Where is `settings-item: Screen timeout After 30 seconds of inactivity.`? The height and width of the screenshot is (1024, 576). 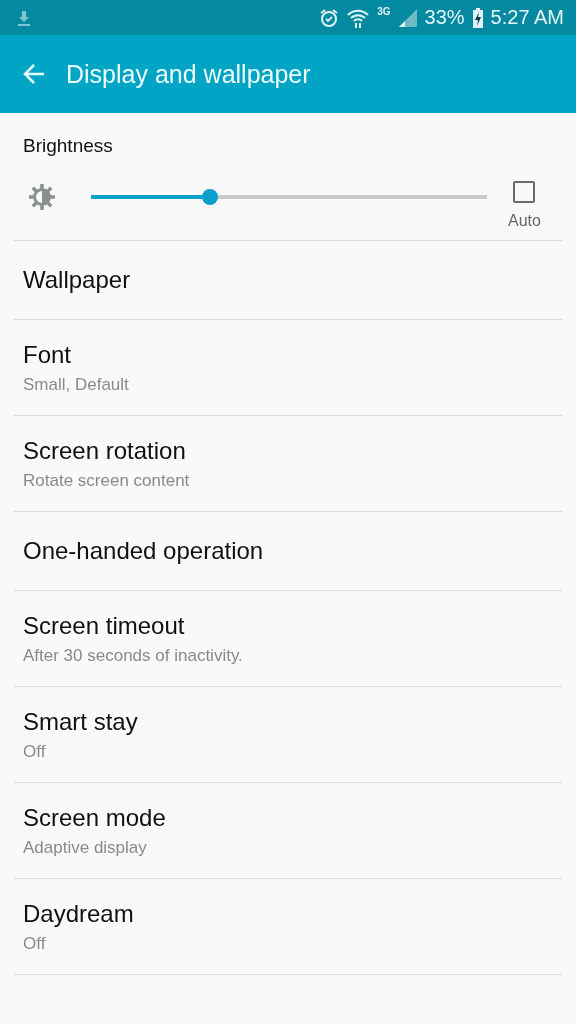
settings-item: Screen timeout After 30 seconds of inactivity. is located at coordinates (288, 639).